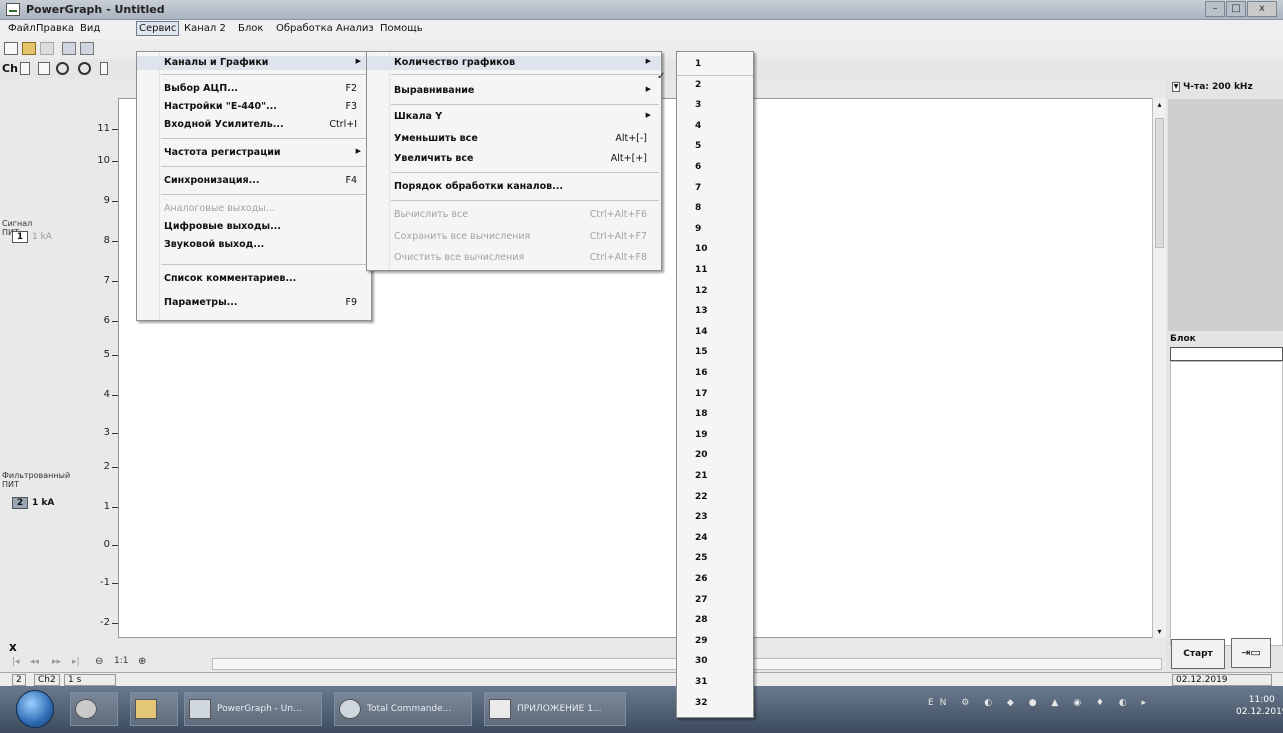  I want to click on forward-icon: ▸▸, so click(56, 662).